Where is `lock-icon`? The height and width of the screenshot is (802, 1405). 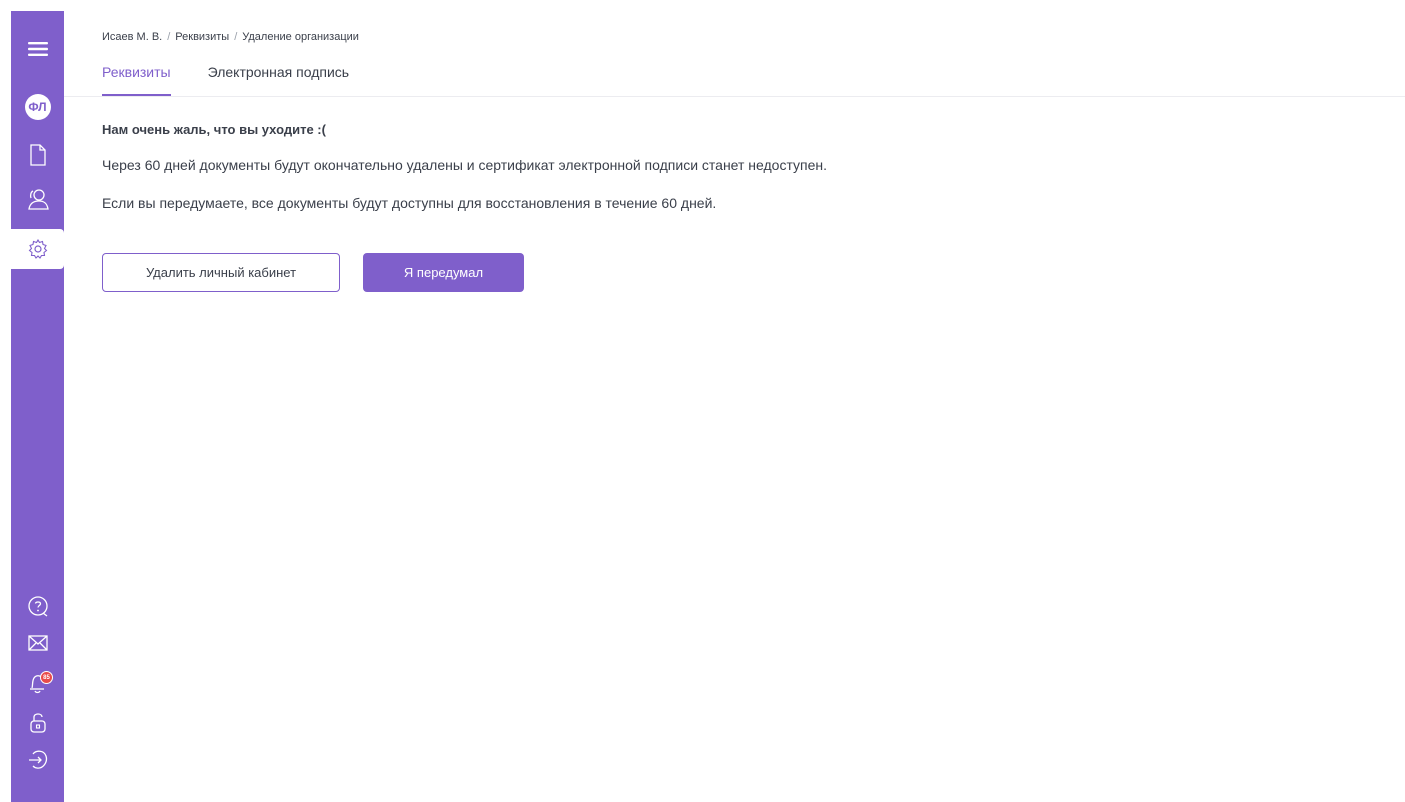 lock-icon is located at coordinates (38, 722).